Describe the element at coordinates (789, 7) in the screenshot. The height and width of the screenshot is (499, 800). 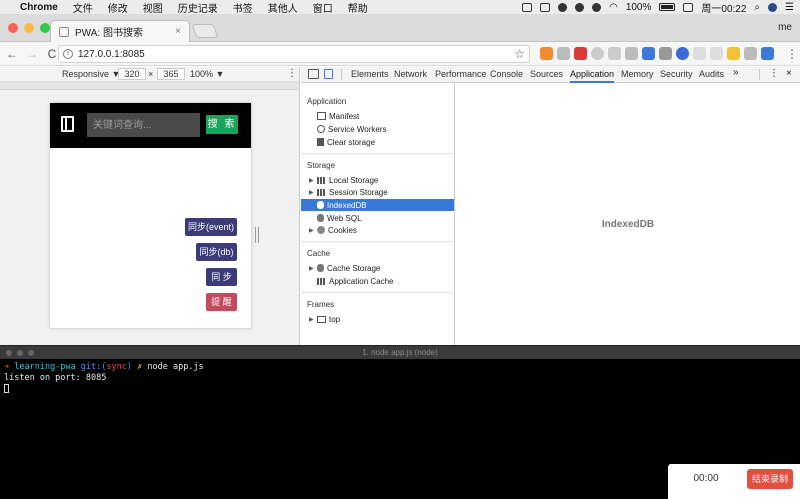
I see `notification-list-icon: ☰` at that location.